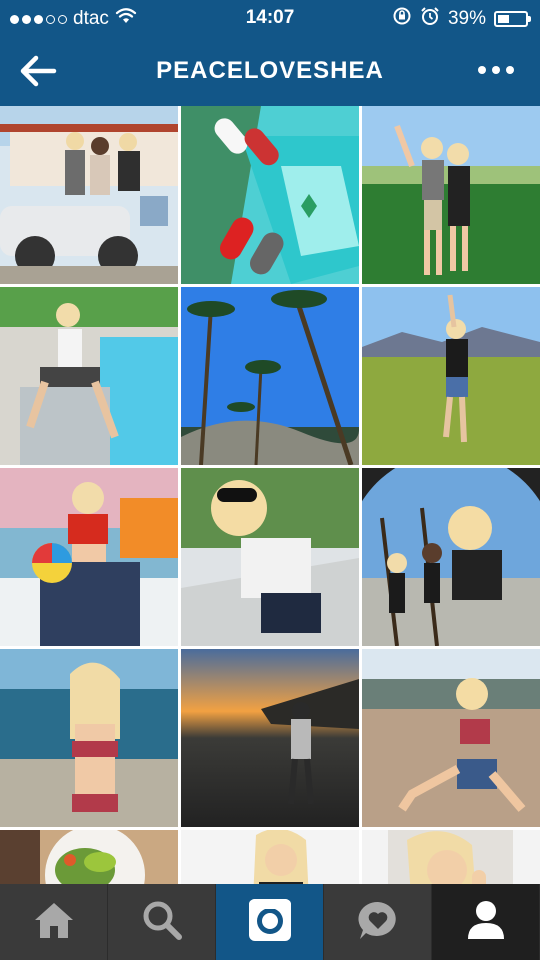 This screenshot has width=540, height=960. What do you see at coordinates (503, 19) in the screenshot?
I see `battery-fill` at bounding box center [503, 19].